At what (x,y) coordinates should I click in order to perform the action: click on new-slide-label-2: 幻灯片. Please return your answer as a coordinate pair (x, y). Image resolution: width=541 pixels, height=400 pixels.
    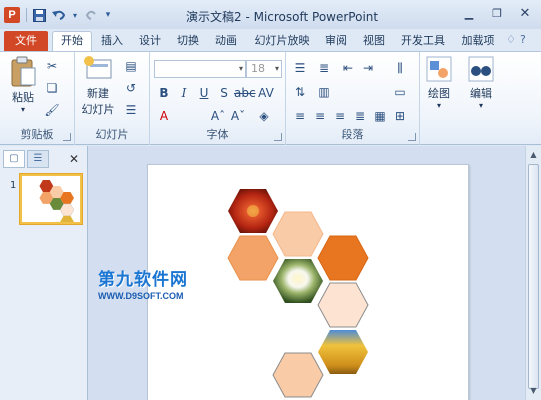
    Looking at the image, I should click on (98, 109).